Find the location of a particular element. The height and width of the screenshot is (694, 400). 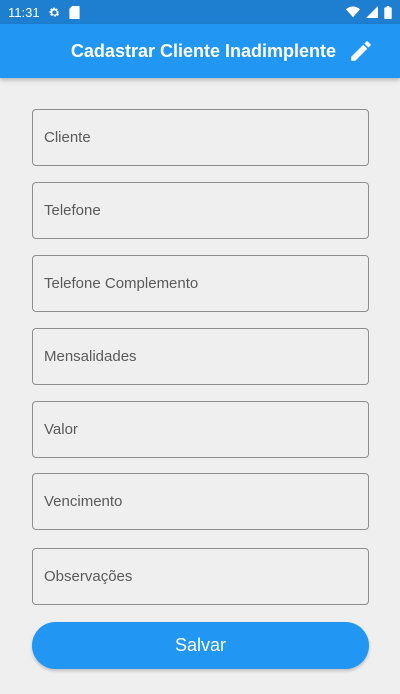

observacoes-field: Observações is located at coordinates (200, 576).